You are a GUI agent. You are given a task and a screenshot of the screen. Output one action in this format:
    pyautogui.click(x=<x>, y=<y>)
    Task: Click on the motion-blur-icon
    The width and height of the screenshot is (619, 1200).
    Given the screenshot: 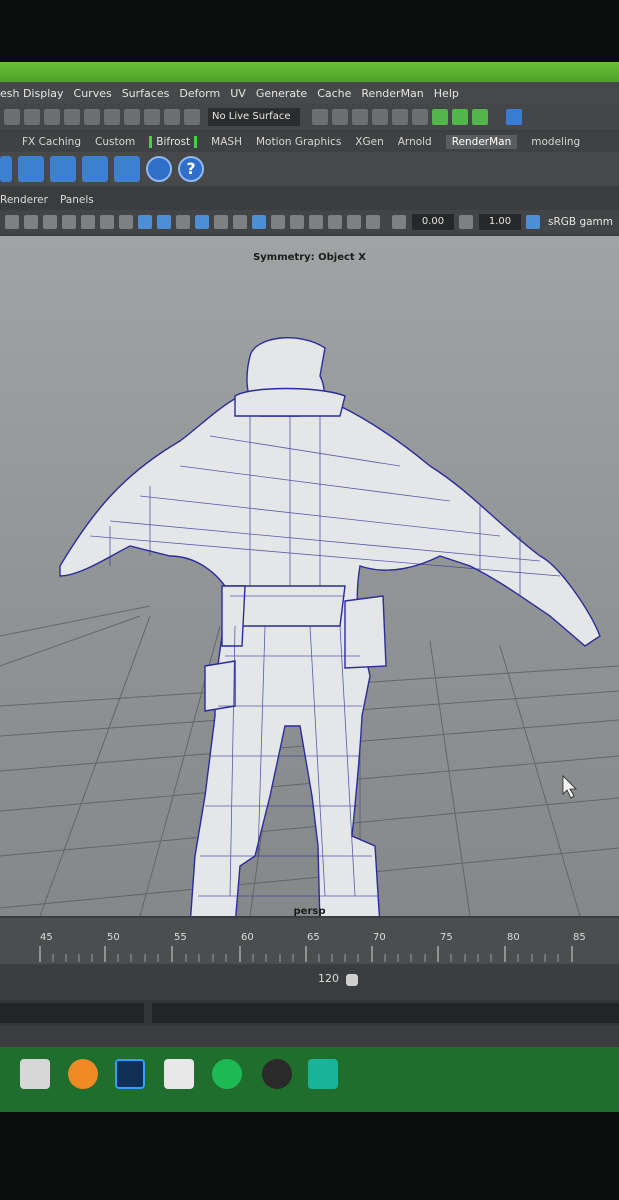 What is the action you would take?
    pyautogui.click(x=297, y=222)
    